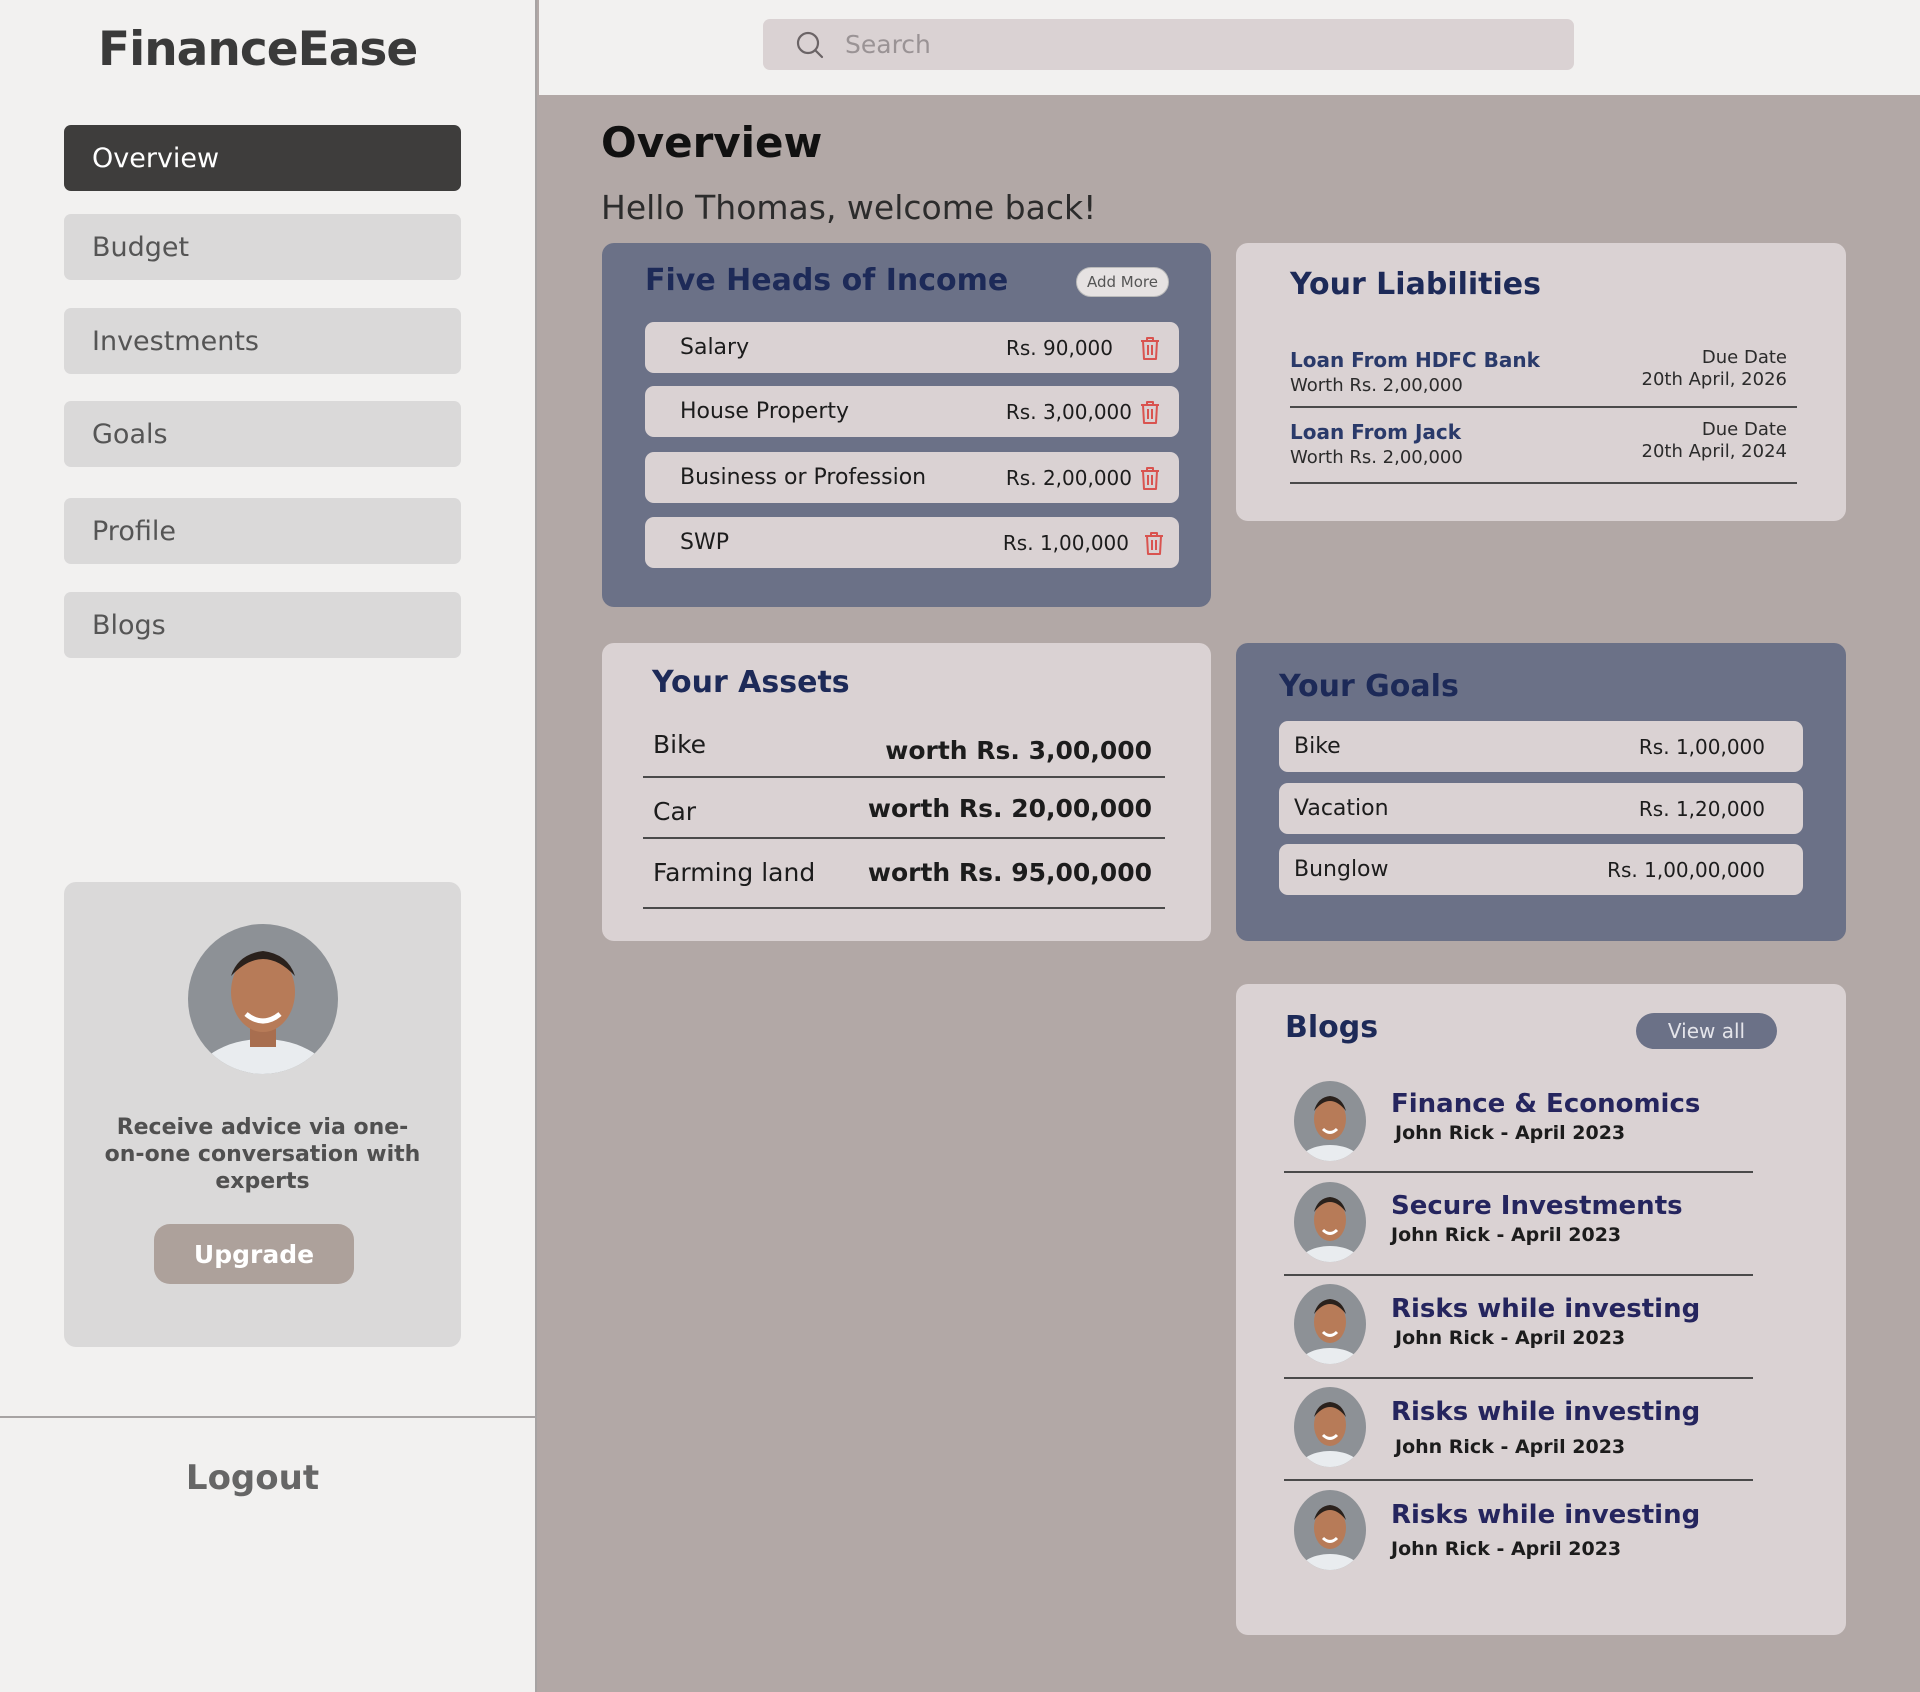 This screenshot has width=1920, height=1692. What do you see at coordinates (1415, 284) in the screenshot?
I see `liabilities-title: Your Liabilities` at bounding box center [1415, 284].